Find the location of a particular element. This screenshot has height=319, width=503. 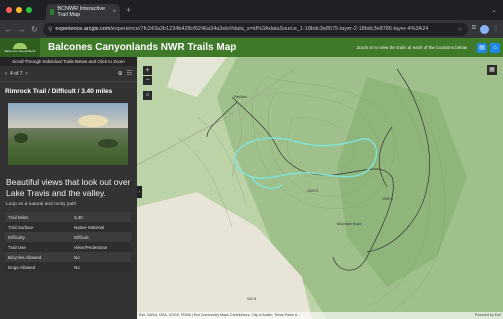

zoom-to-icon: ⊕ is located at coordinates (120, 73).